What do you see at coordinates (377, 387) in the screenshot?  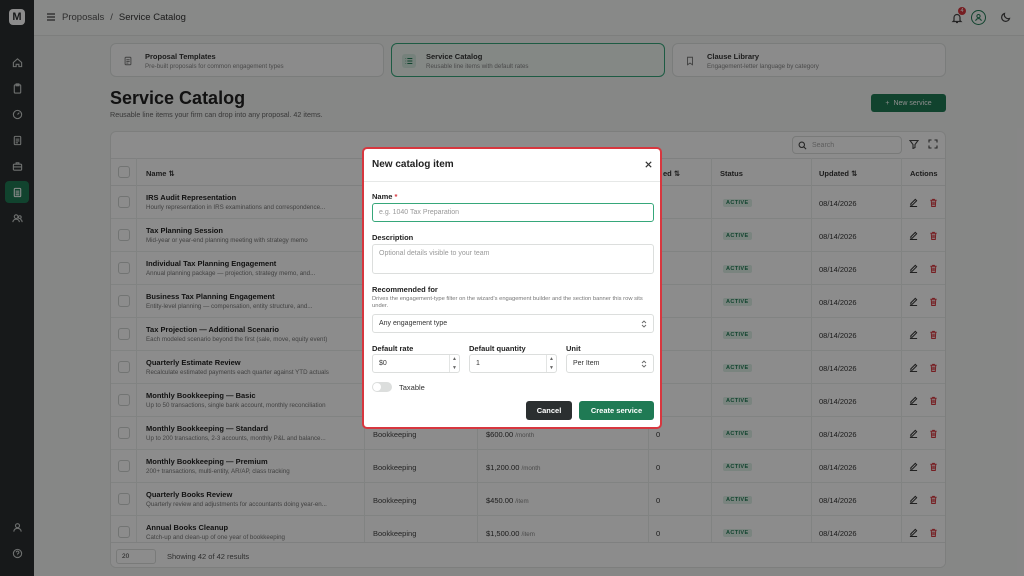 I see `toggle-knob` at bounding box center [377, 387].